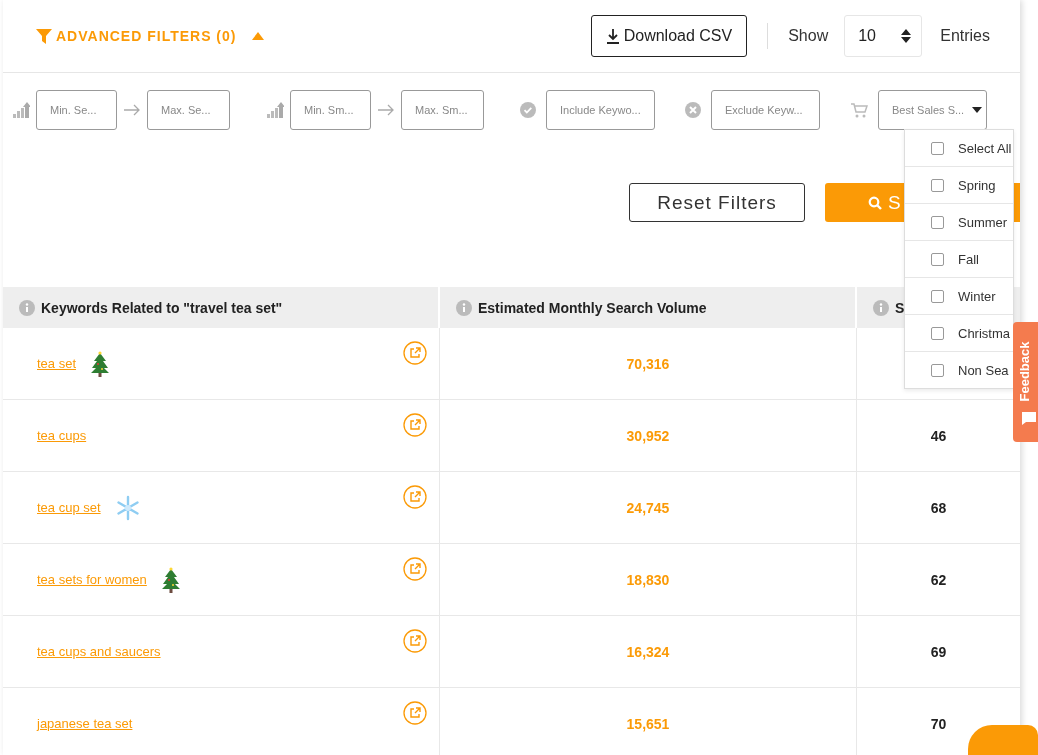 The width and height of the screenshot is (1038, 755). I want to click on season-option: Non Sea, so click(959, 370).